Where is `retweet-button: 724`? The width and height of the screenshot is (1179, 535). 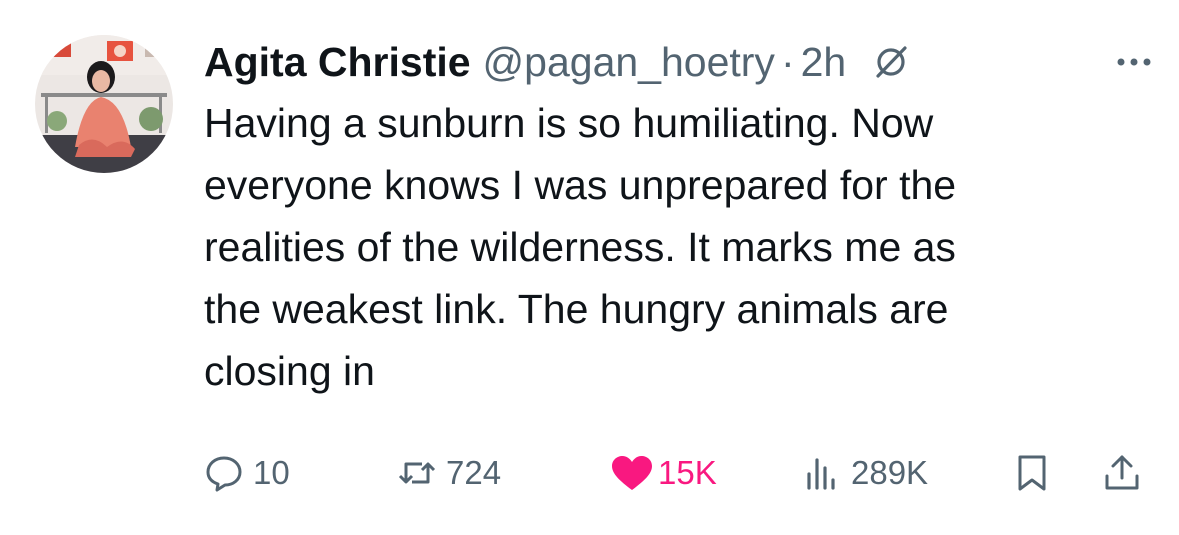 retweet-button: 724 is located at coordinates (449, 473).